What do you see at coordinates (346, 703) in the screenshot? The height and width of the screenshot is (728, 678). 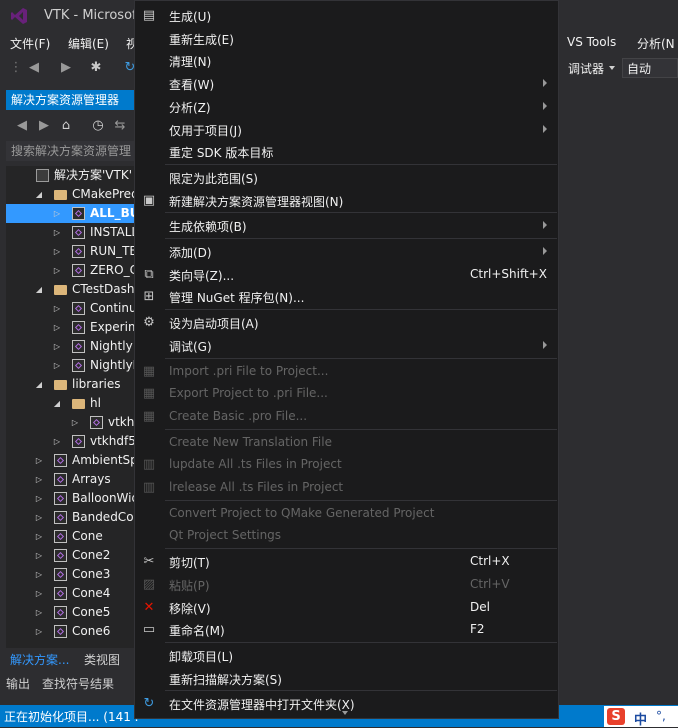 I see `menu-item: ↻ 在文件资源管理器中打开文件夹(X)` at bounding box center [346, 703].